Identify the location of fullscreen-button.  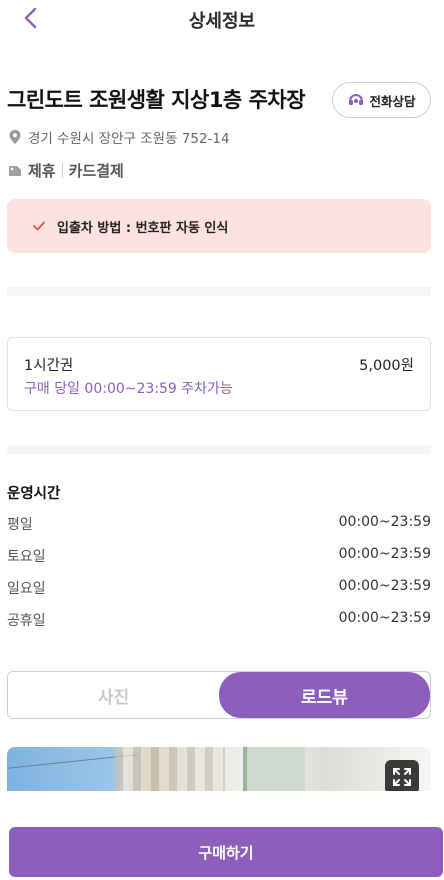
(402, 777).